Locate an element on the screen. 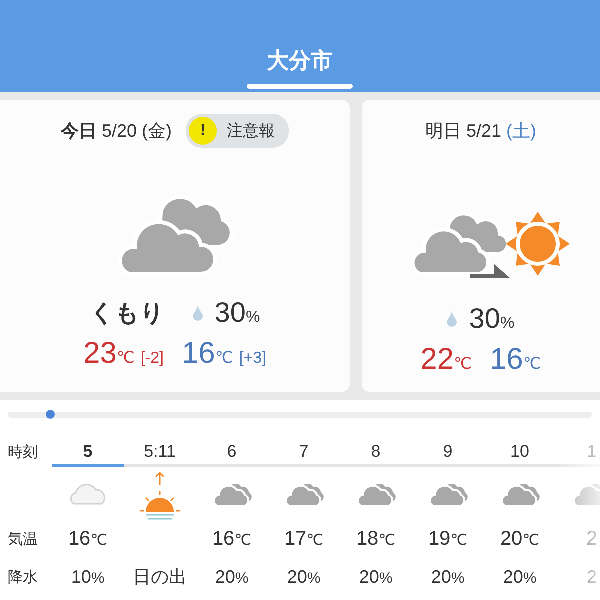 This screenshot has width=600, height=600. row-label: 降水 is located at coordinates (23, 578).